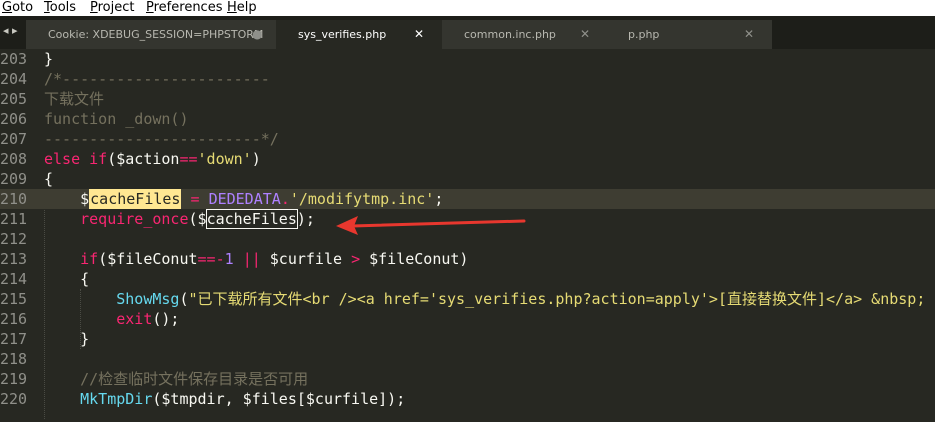  I want to click on code-text: /*-----------------------, so click(157, 79).